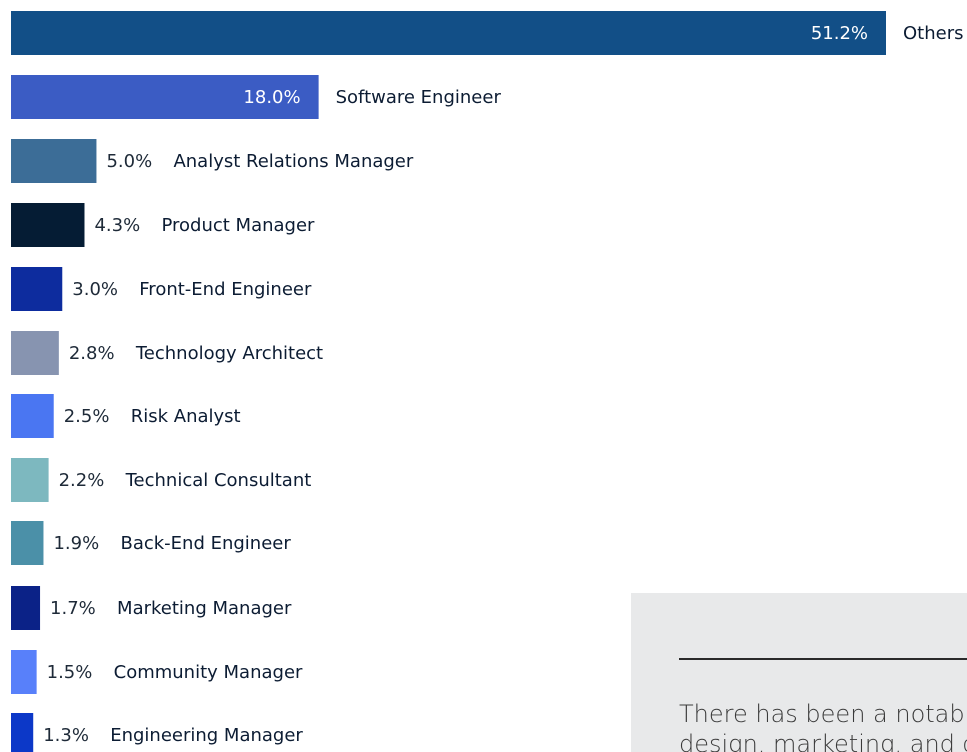 The height and width of the screenshot is (752, 967). What do you see at coordinates (823, 659) in the screenshot?
I see `insight-divider` at bounding box center [823, 659].